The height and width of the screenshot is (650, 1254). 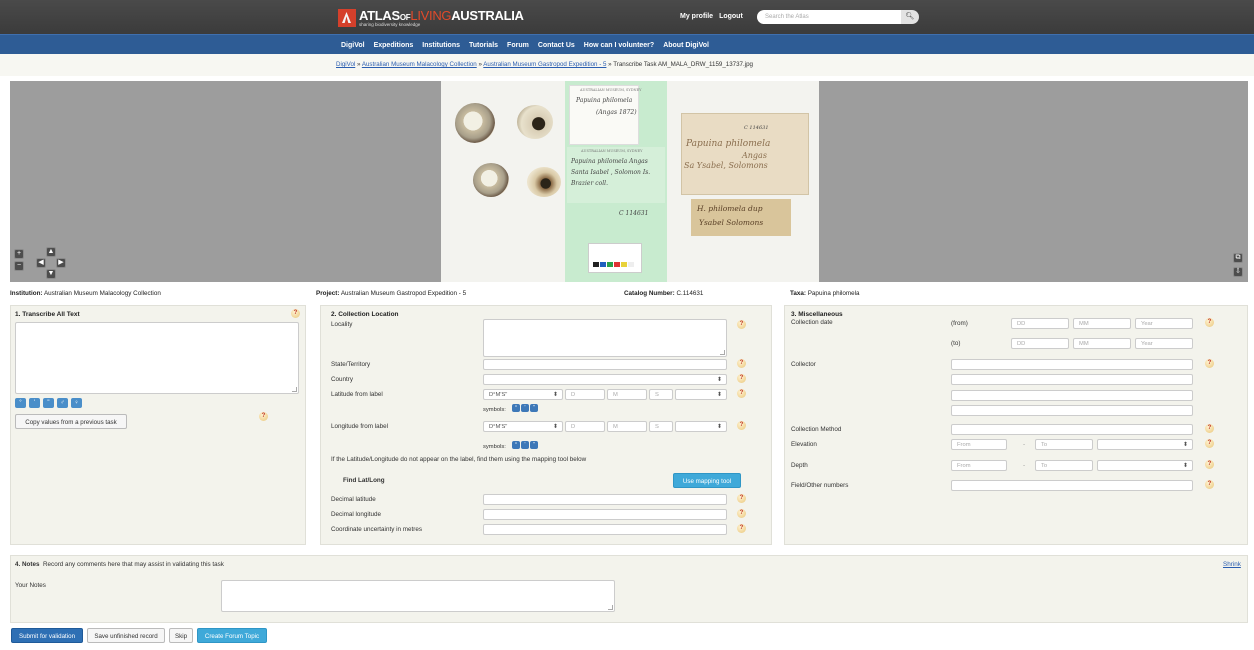 I want to click on copy-previous-task-button: Copy values from a previous task, so click(x=71, y=421).